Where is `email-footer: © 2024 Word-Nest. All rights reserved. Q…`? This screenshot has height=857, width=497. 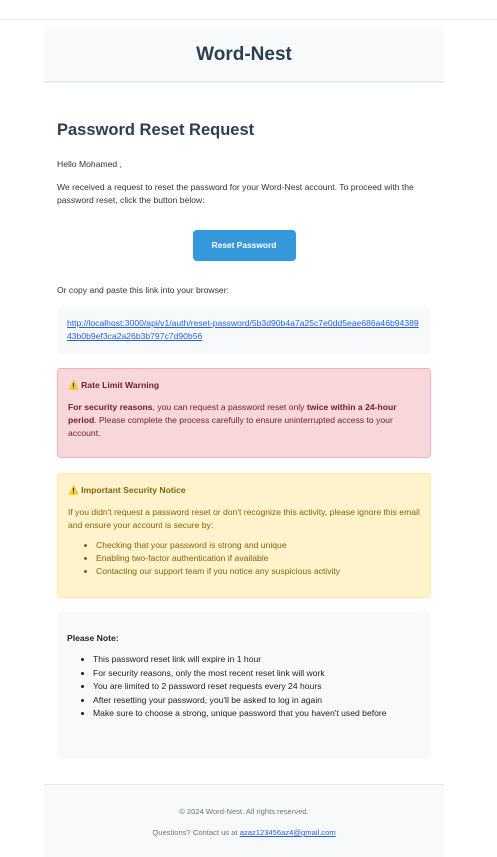 email-footer: © 2024 Word-Nest. All rights reserved. Q… is located at coordinates (244, 820).